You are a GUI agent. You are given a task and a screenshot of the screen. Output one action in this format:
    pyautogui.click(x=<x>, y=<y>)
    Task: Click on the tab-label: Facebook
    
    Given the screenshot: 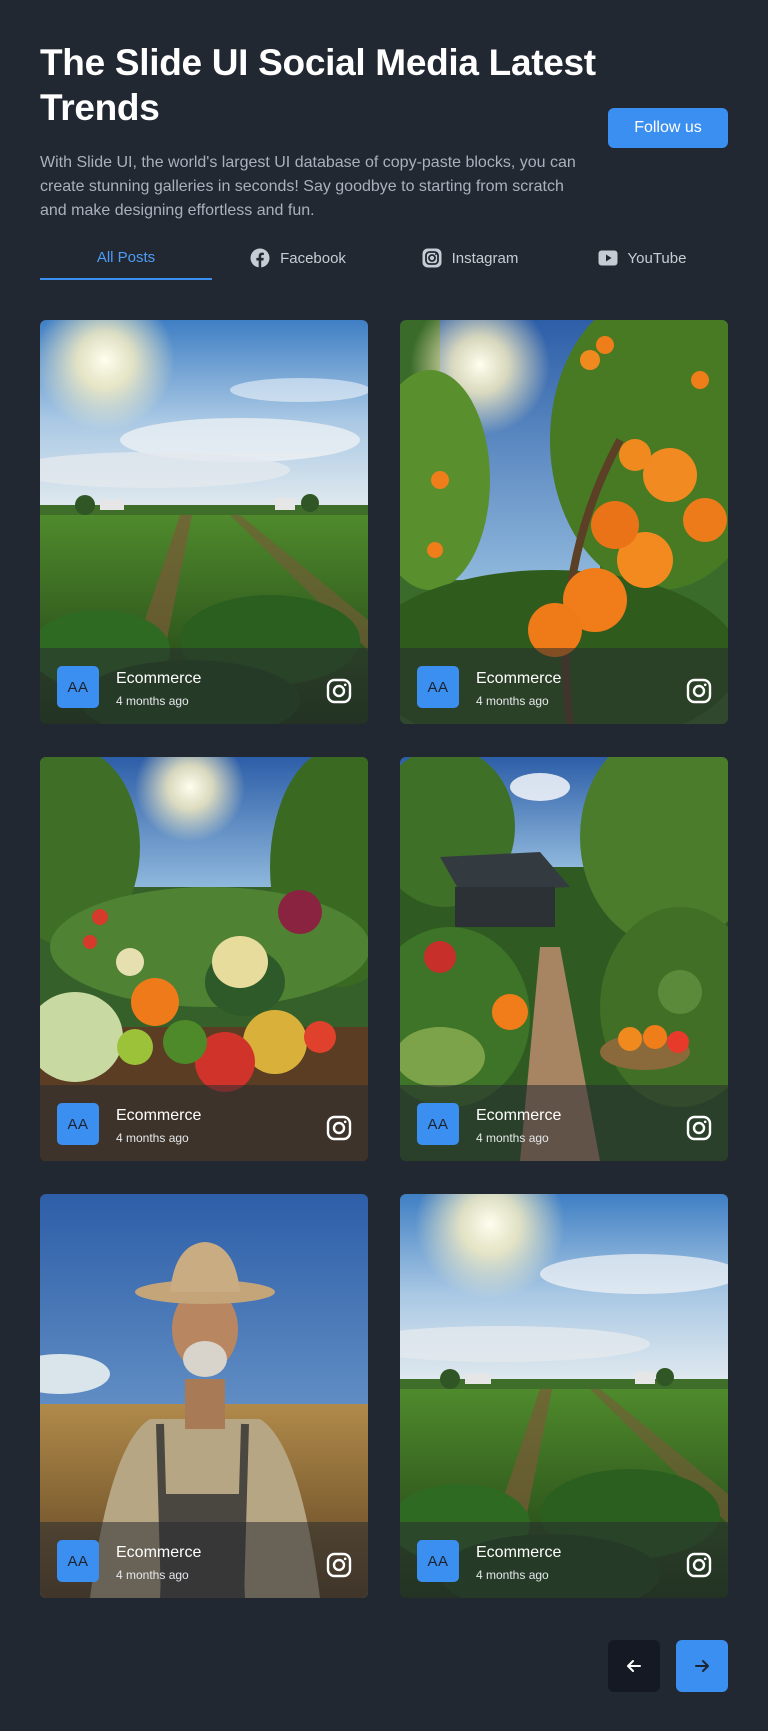 What is the action you would take?
    pyautogui.click(x=313, y=258)
    